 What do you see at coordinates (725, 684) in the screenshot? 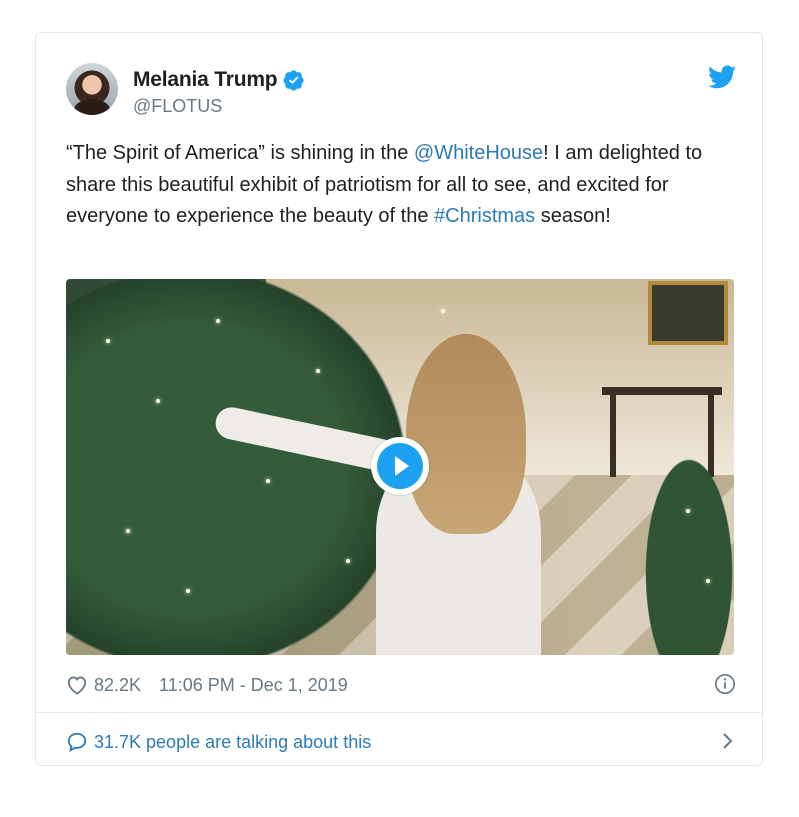
I see `info-icon` at bounding box center [725, 684].